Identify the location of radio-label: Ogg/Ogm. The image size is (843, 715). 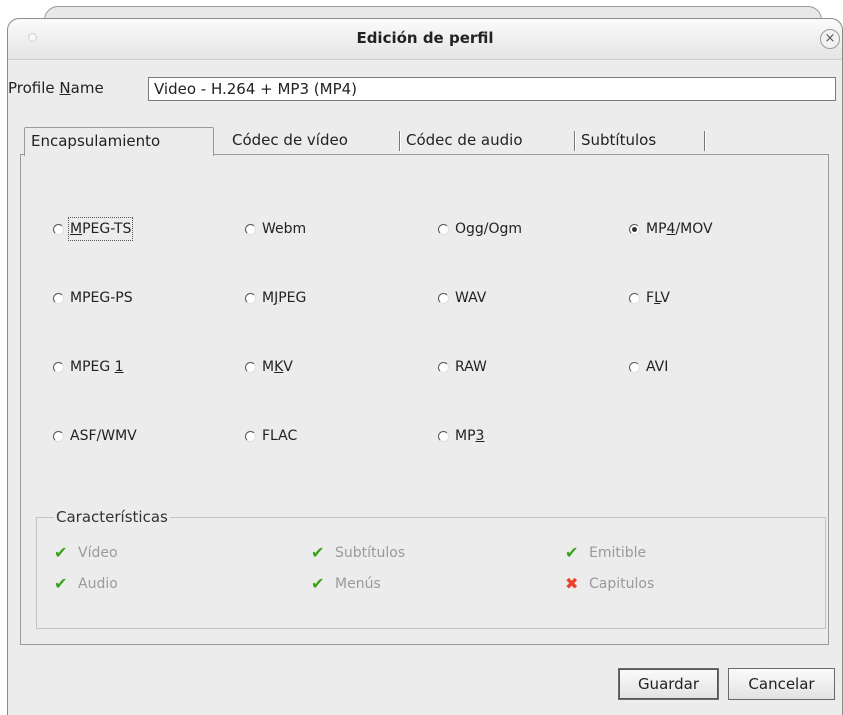
(489, 229).